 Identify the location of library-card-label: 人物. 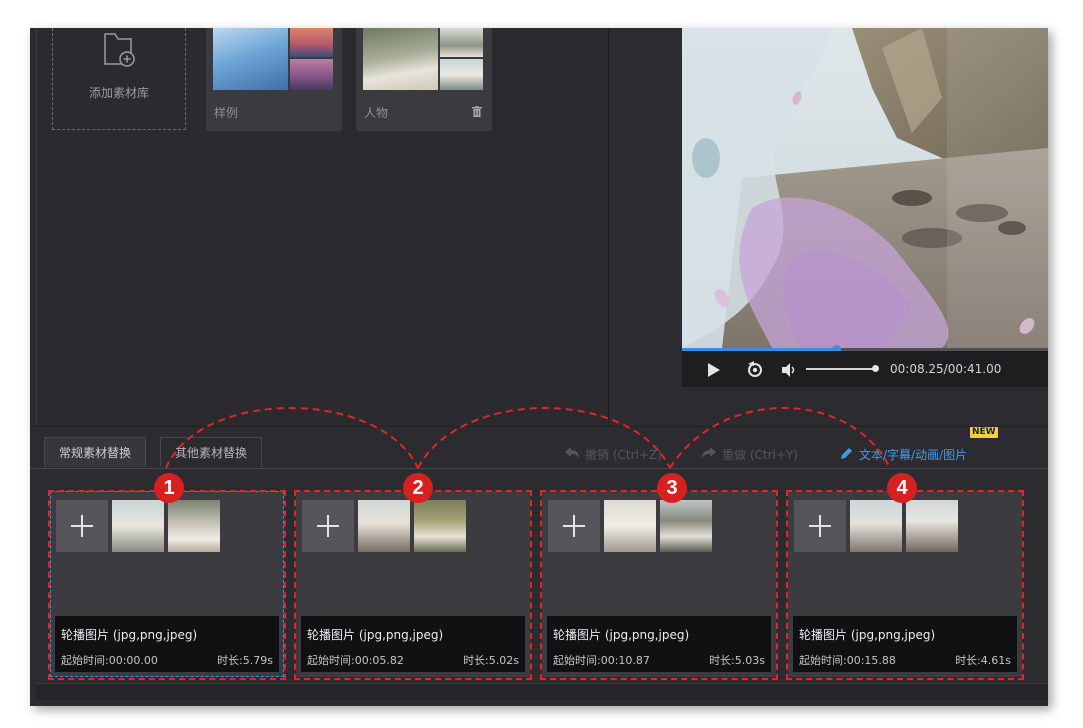
(376, 113).